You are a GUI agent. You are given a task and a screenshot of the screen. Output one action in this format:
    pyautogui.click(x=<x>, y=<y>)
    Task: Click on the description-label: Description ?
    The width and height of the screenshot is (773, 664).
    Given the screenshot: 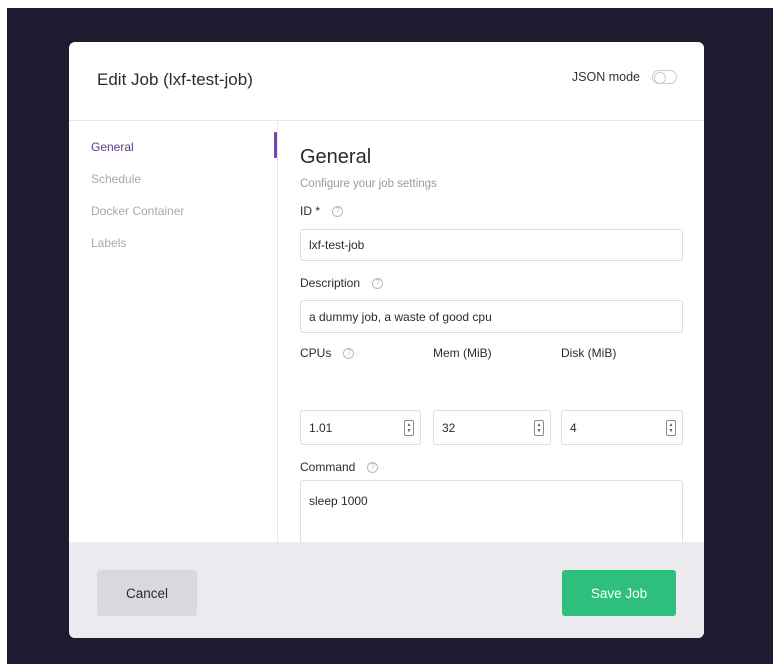 What is the action you would take?
    pyautogui.click(x=342, y=283)
    